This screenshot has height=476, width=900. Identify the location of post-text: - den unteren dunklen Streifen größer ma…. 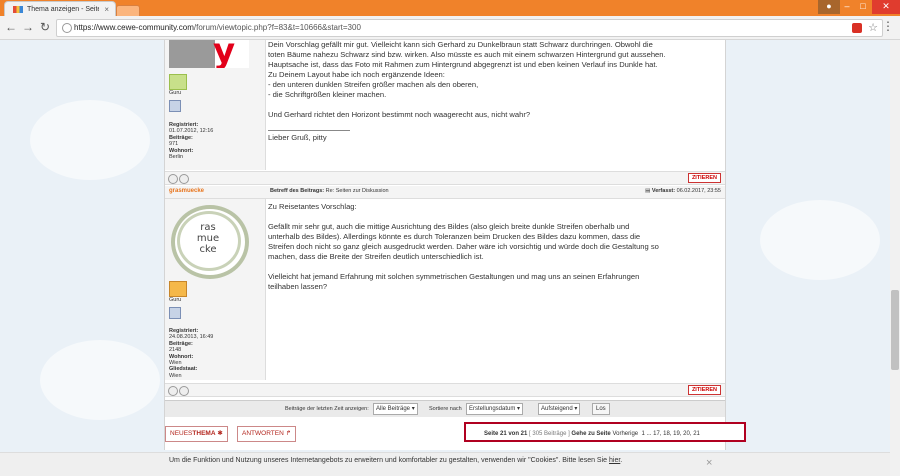
(373, 84).